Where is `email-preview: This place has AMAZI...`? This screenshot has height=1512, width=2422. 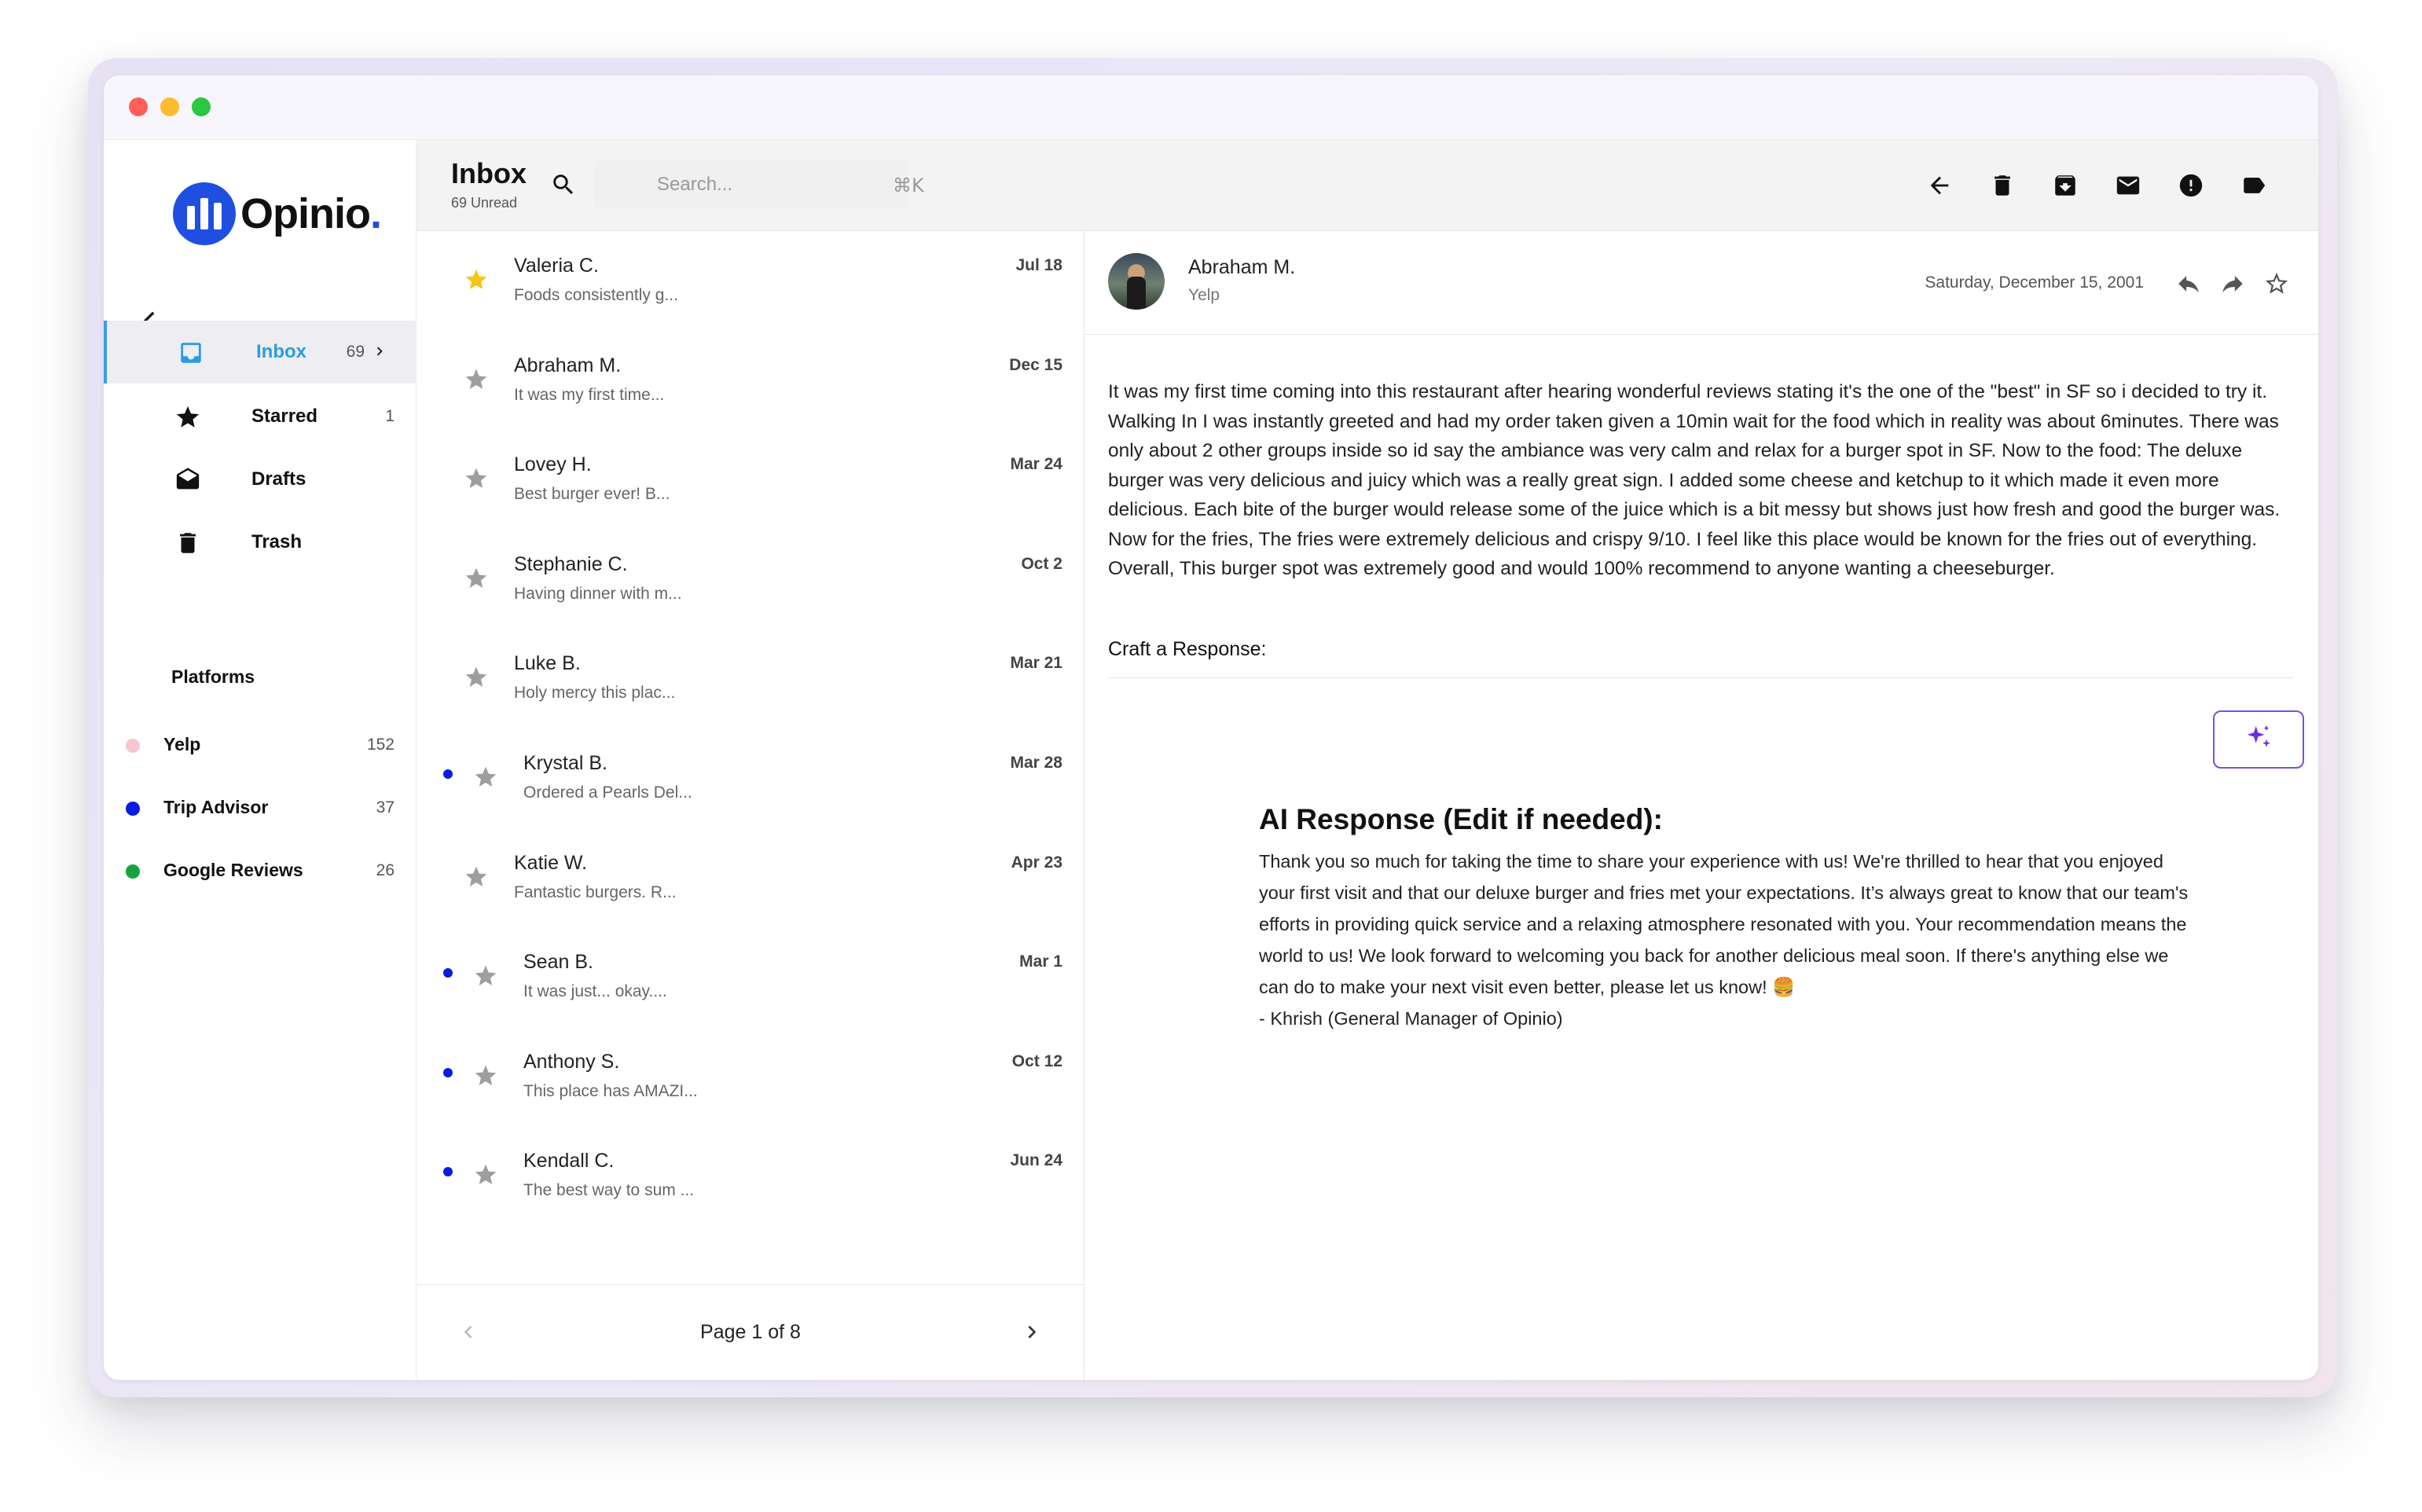
email-preview: This place has AMAZI... is located at coordinates (610, 1091).